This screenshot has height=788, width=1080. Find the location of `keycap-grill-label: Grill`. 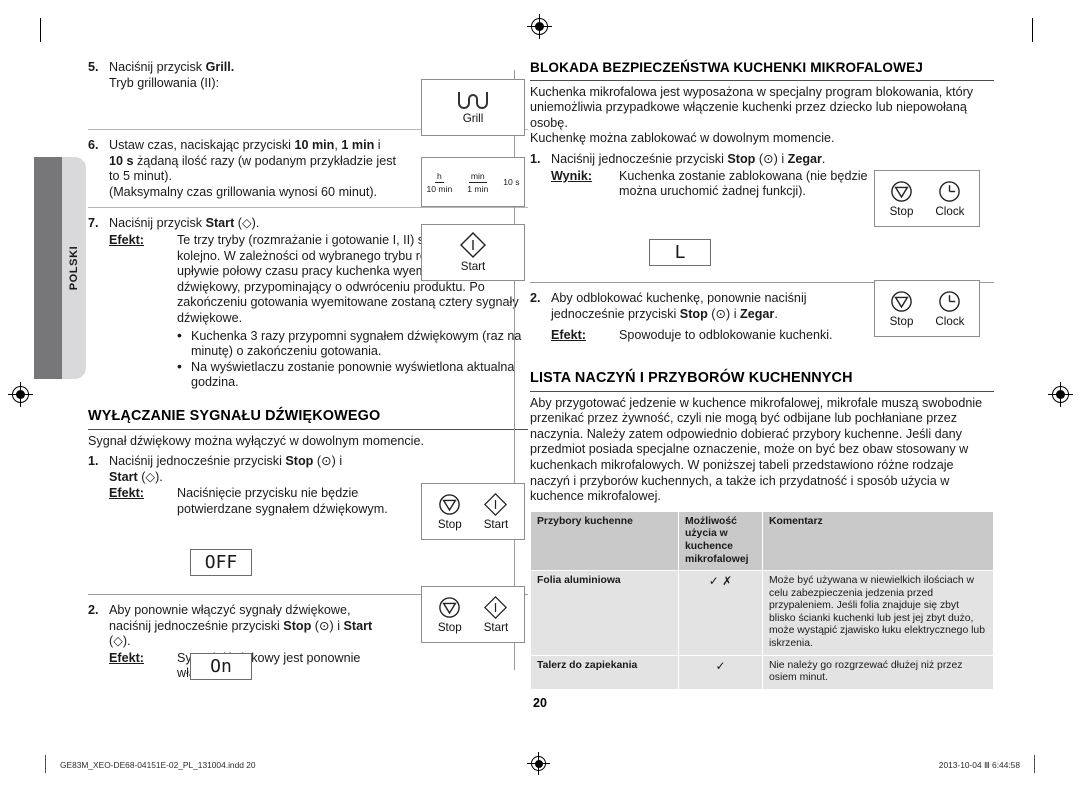

keycap-grill-label: Grill is located at coordinates (473, 118).